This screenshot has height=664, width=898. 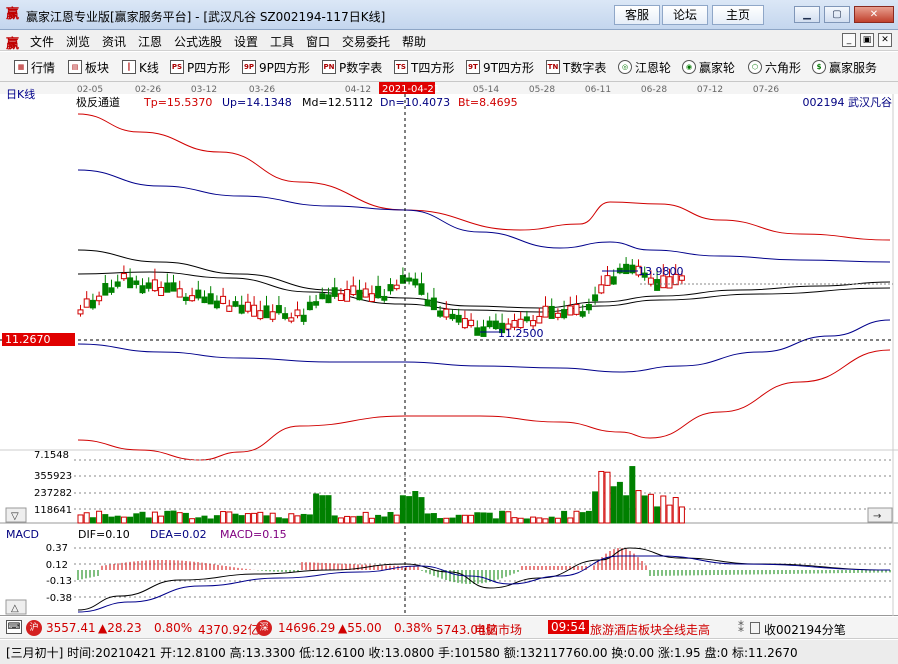 What do you see at coordinates (129, 67) in the screenshot?
I see `kline-icon: ┃` at bounding box center [129, 67].